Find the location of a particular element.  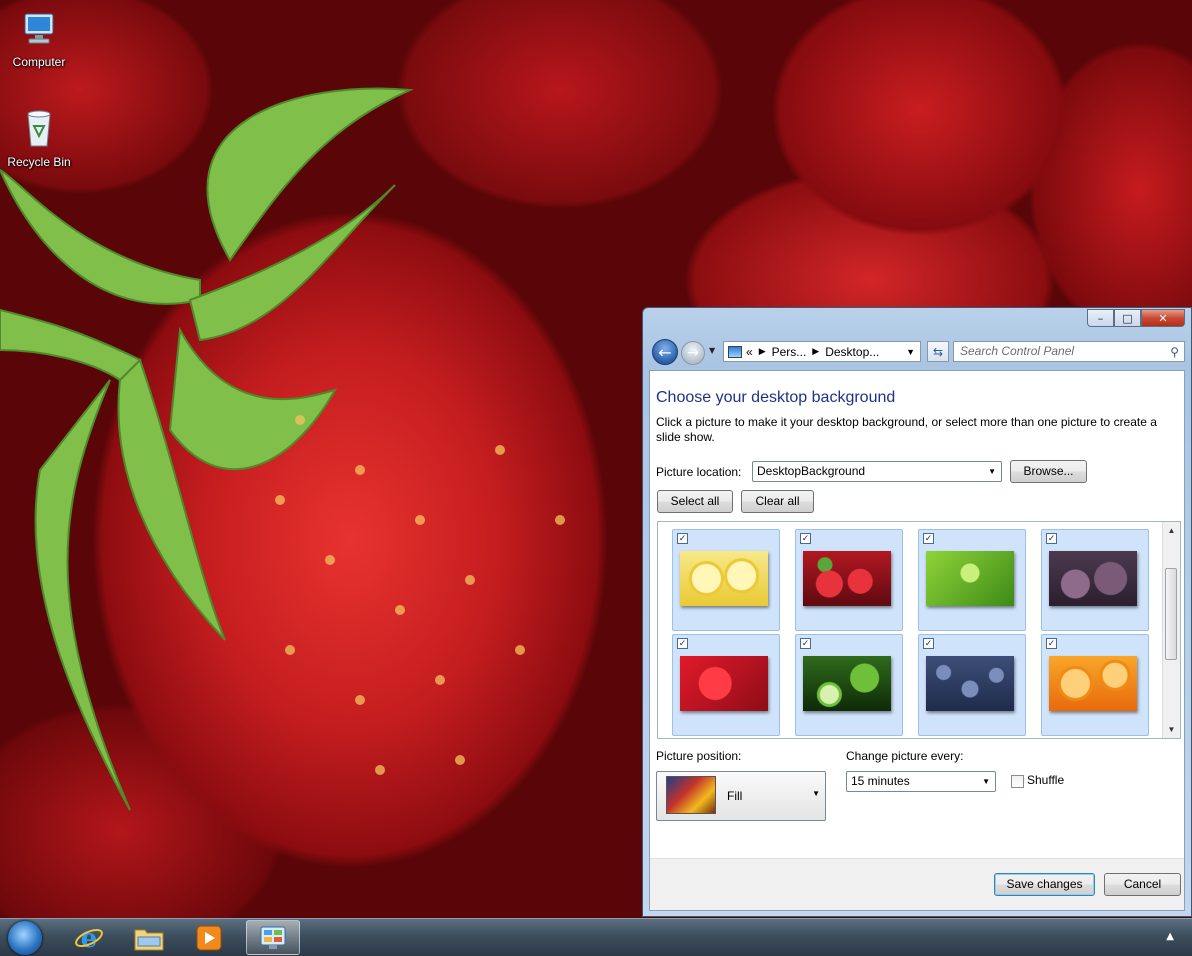

picture-thumbnail-raspberries is located at coordinates (724, 683).